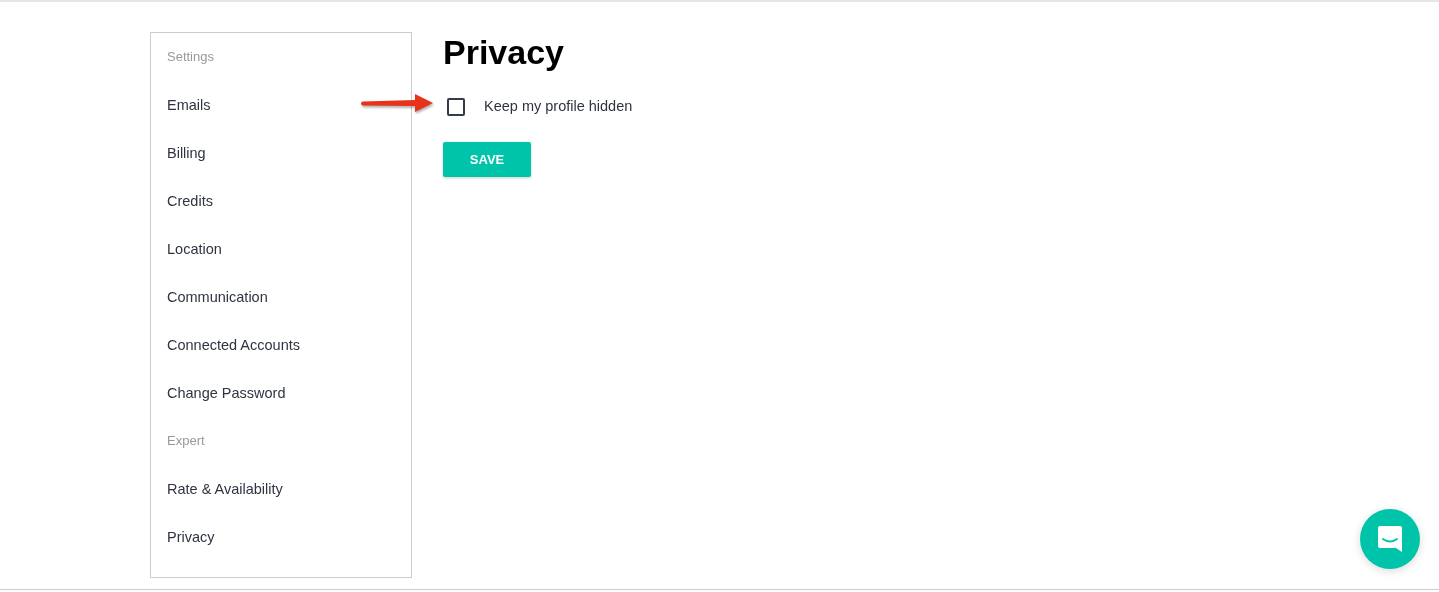  Describe the element at coordinates (1390, 539) in the screenshot. I see `chat-icon` at that location.